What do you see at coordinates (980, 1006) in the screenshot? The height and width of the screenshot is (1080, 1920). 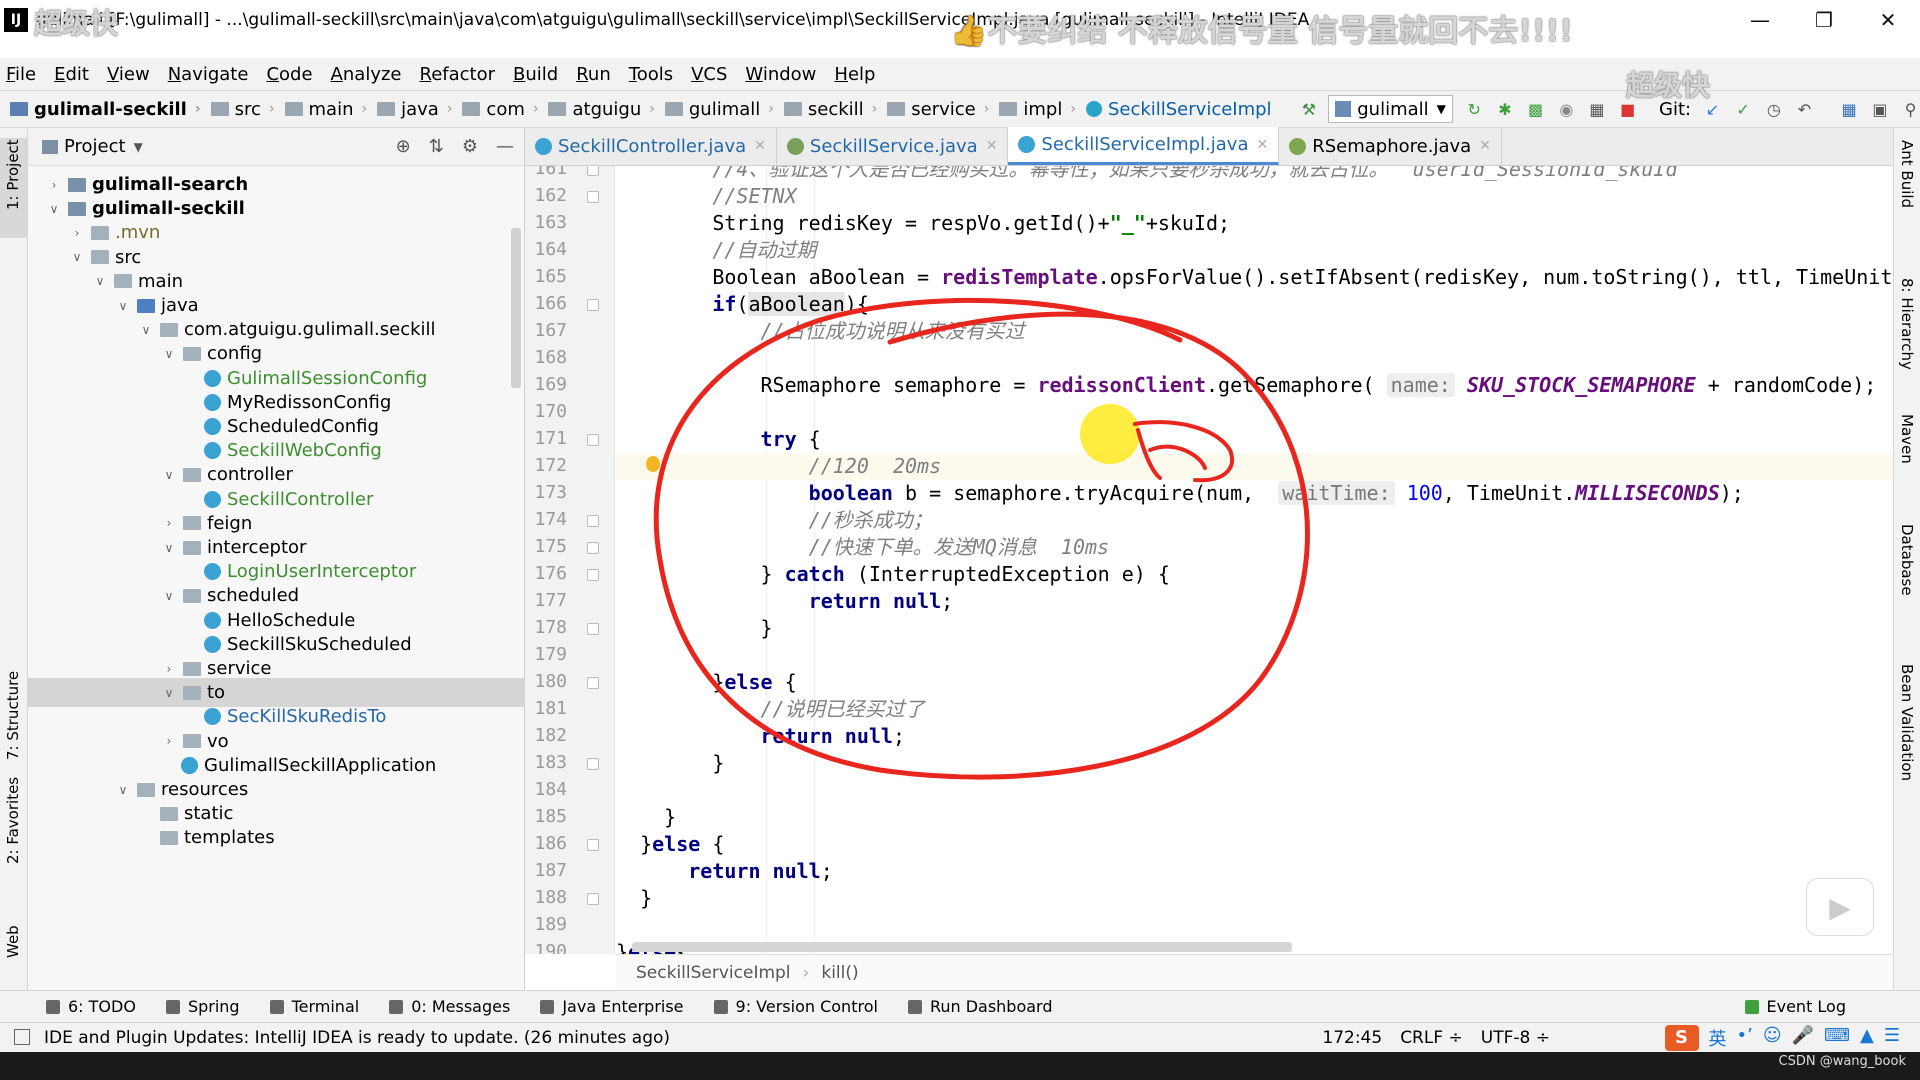 I see `tool-window-button: Run Dashboard` at bounding box center [980, 1006].